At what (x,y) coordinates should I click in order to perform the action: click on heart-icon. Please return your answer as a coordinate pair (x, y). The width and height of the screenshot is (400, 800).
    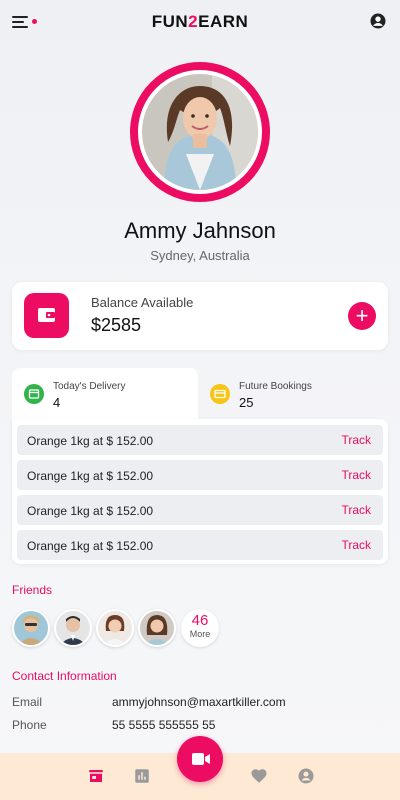
    Looking at the image, I should click on (259, 776).